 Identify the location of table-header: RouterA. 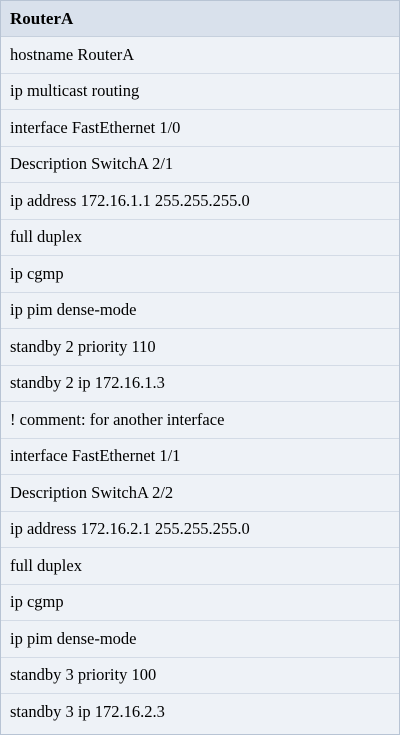
(200, 19).